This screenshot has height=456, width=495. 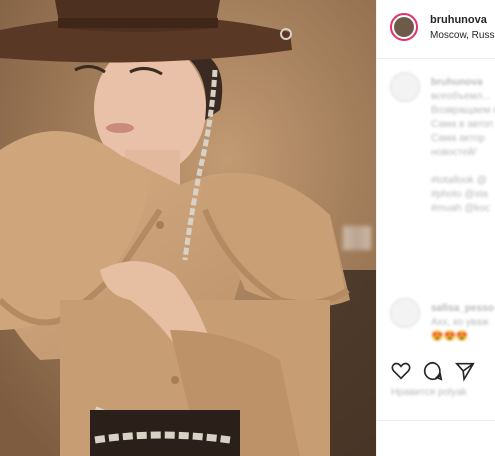 I want to click on hashtag-link: #muah @koc, so click(x=460, y=208).